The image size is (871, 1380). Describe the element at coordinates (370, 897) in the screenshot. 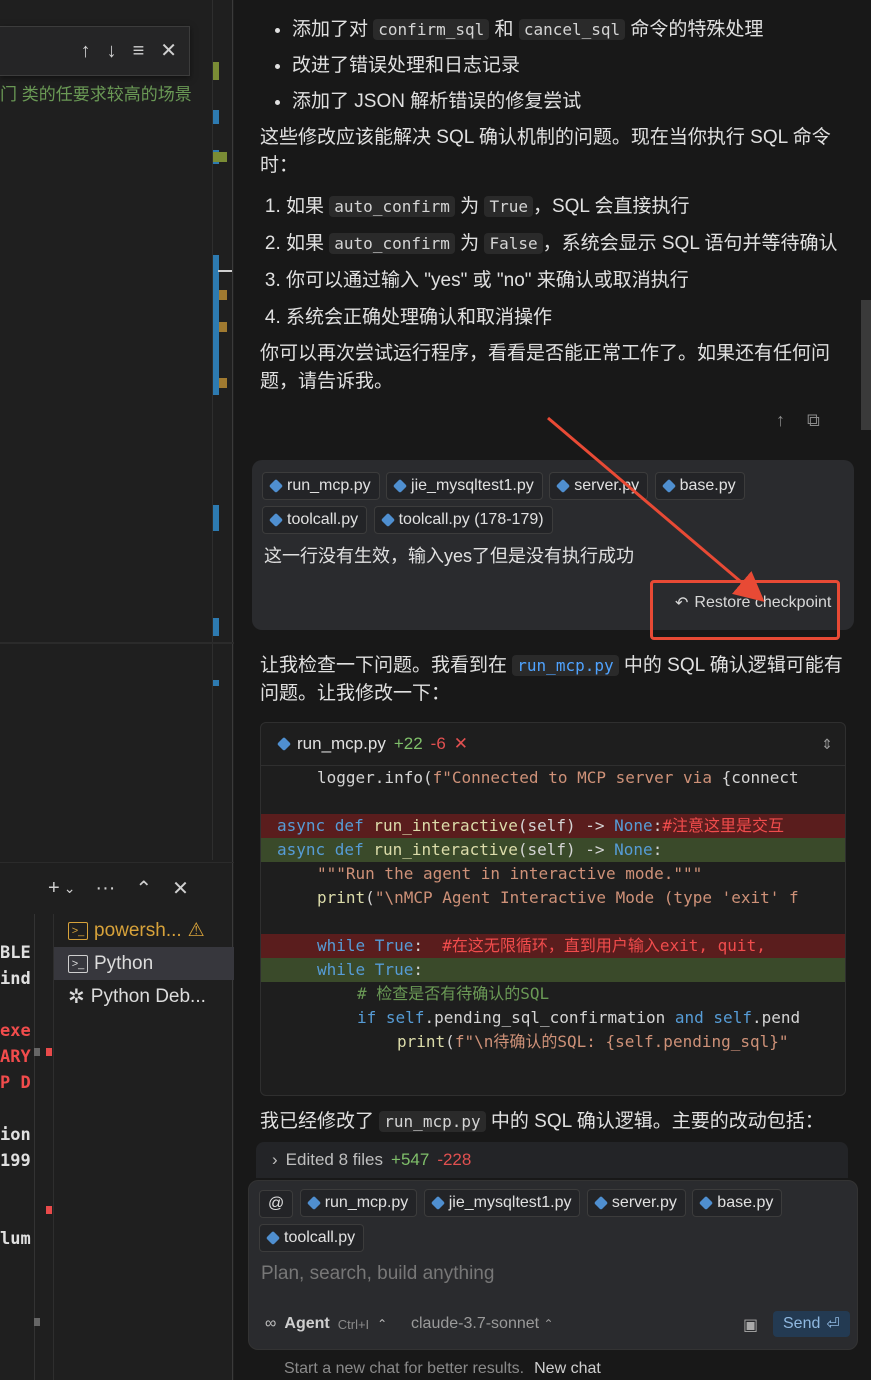

I see `code-token: (` at that location.